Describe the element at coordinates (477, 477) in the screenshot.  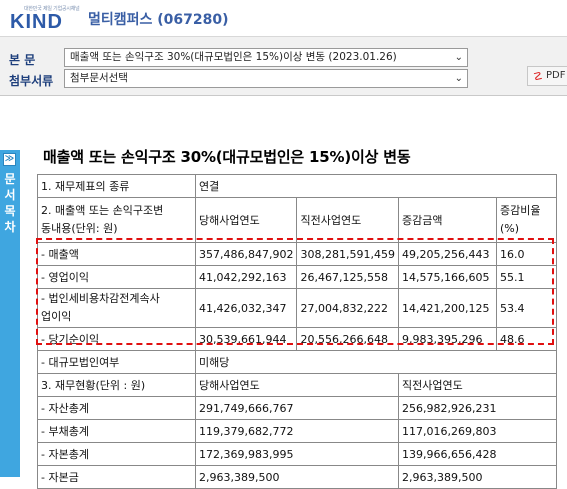
I see `cell-previous: 2,963,389,500` at that location.